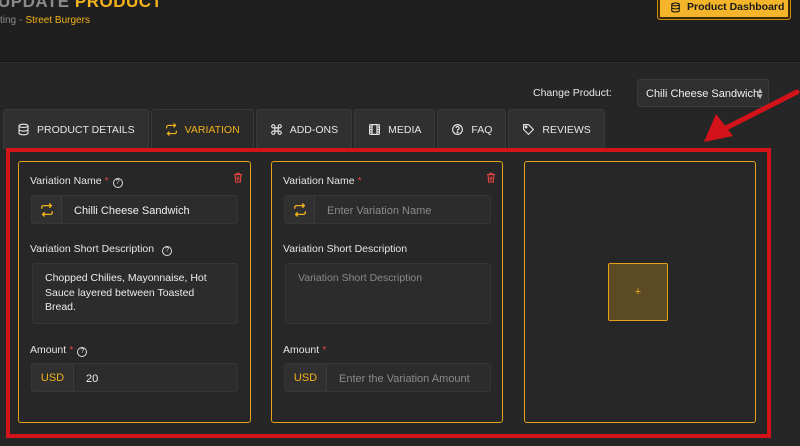 This screenshot has height=446, width=800. I want to click on tab-label: ADD-ONS, so click(314, 129).